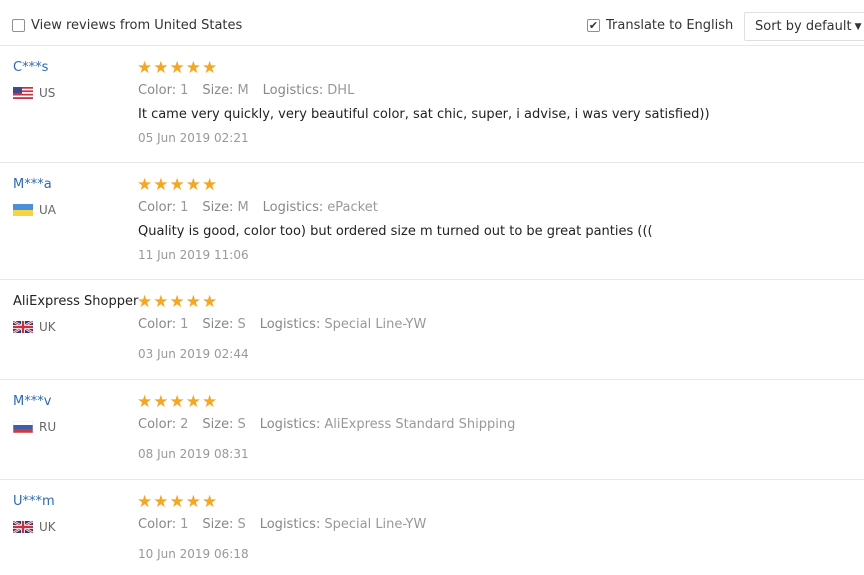  What do you see at coordinates (34, 210) in the screenshot?
I see `reviewer-country: UA` at bounding box center [34, 210].